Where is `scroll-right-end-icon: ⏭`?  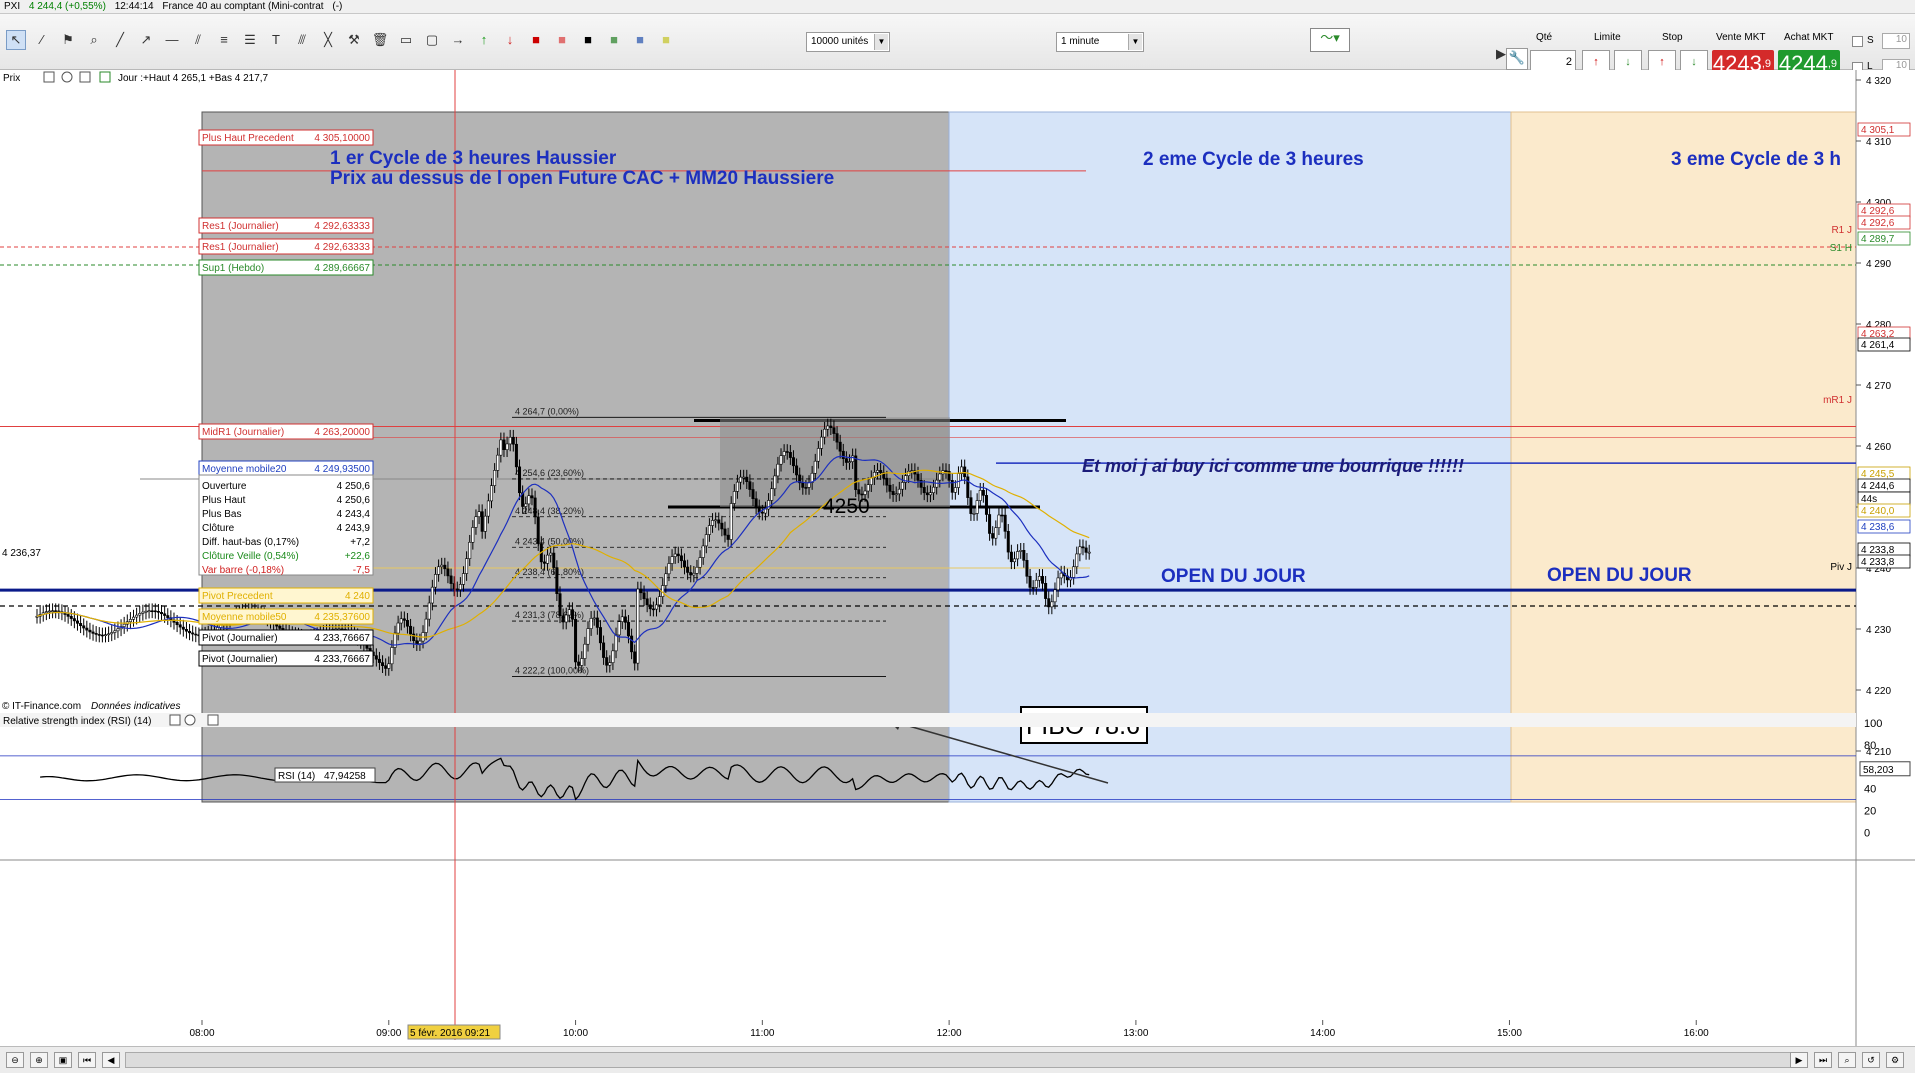 scroll-right-end-icon: ⏭ is located at coordinates (1823, 1060).